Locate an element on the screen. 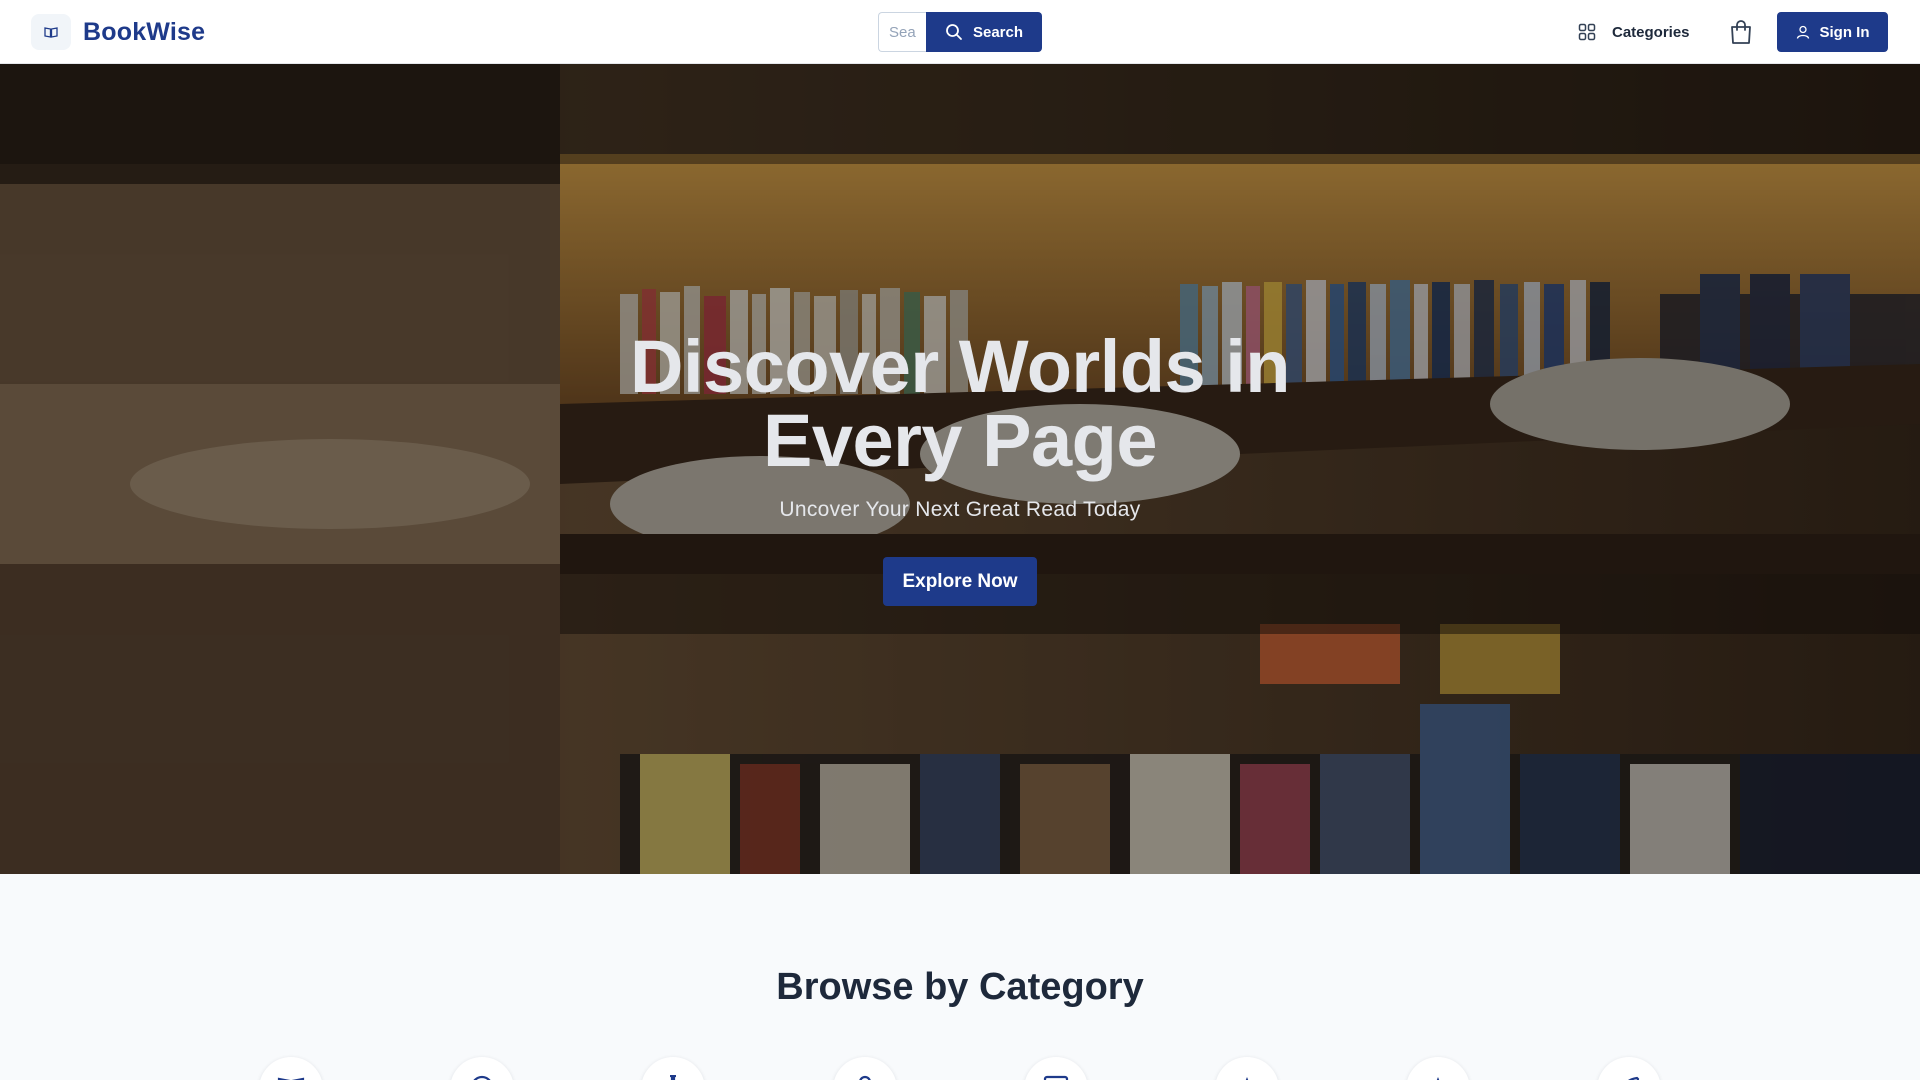 This screenshot has width=1920, height=1080. shopping-bag-icon is located at coordinates (1741, 32).